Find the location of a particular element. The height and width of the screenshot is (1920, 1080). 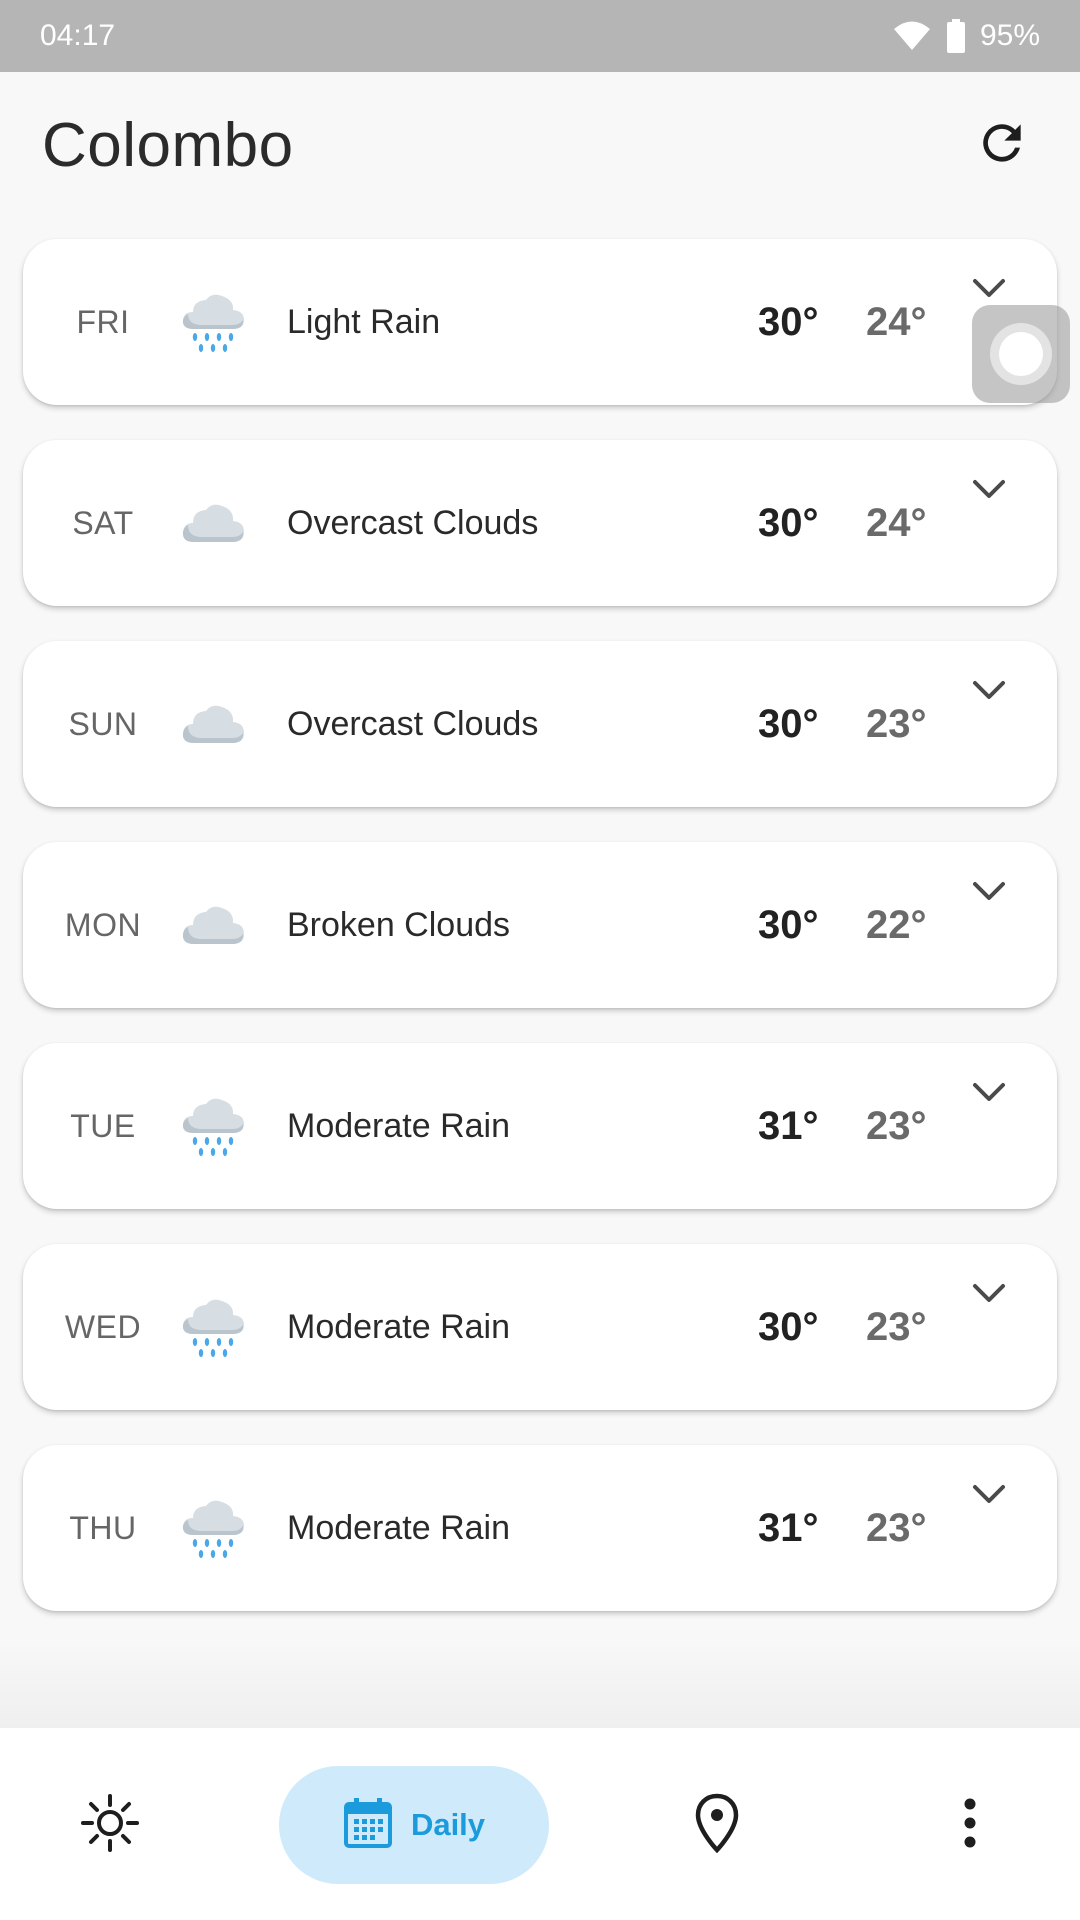

app-header: Colombo is located at coordinates (540, 145).